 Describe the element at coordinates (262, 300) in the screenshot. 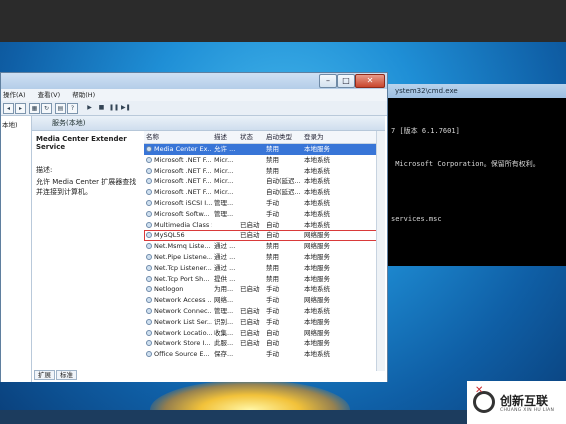

I see `table-row: Network Access ... 网络... 手动 网络服务` at that location.